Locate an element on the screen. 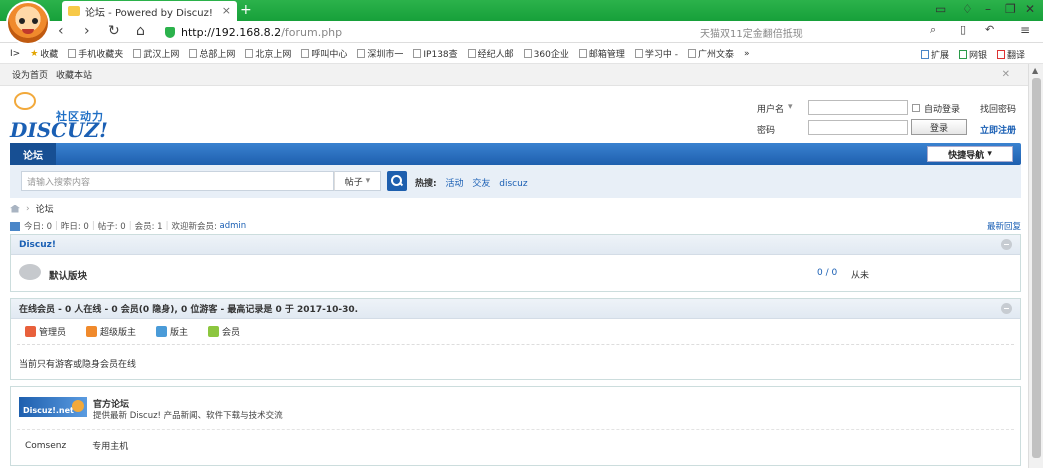 This screenshot has width=1043, height=468. newest-member-link: admin is located at coordinates (233, 226).